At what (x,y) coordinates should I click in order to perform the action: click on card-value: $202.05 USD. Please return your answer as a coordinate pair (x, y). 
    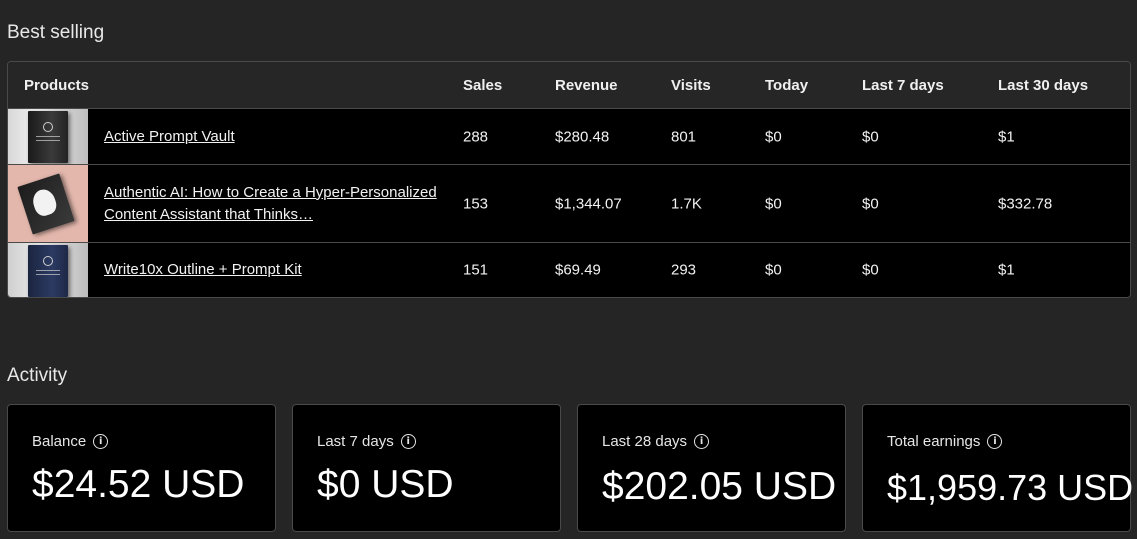
    Looking at the image, I should click on (719, 486).